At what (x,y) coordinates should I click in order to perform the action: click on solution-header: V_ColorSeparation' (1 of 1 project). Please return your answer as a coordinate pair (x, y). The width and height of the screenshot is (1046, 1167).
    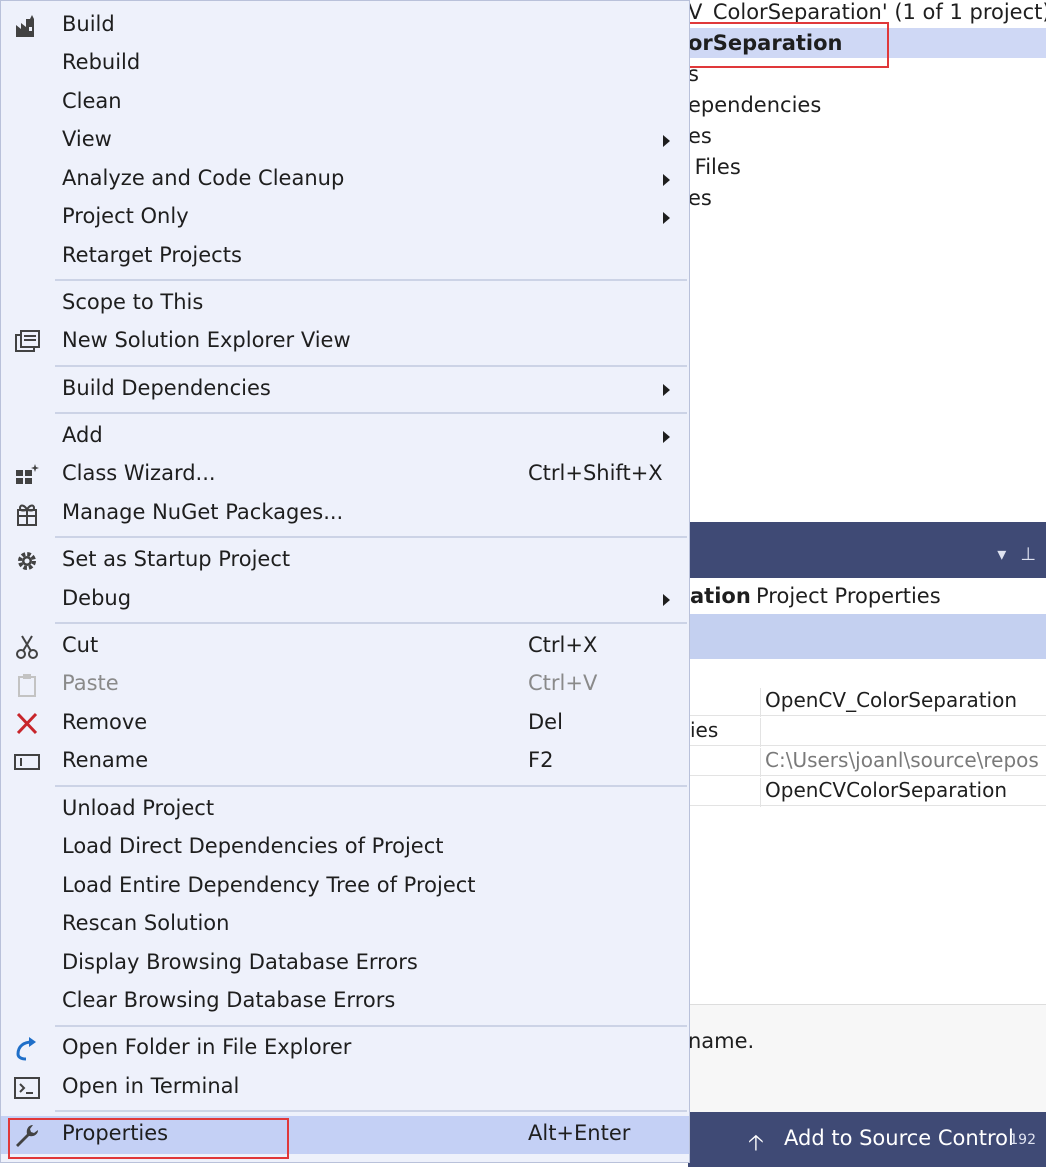
    Looking at the image, I should click on (867, 12).